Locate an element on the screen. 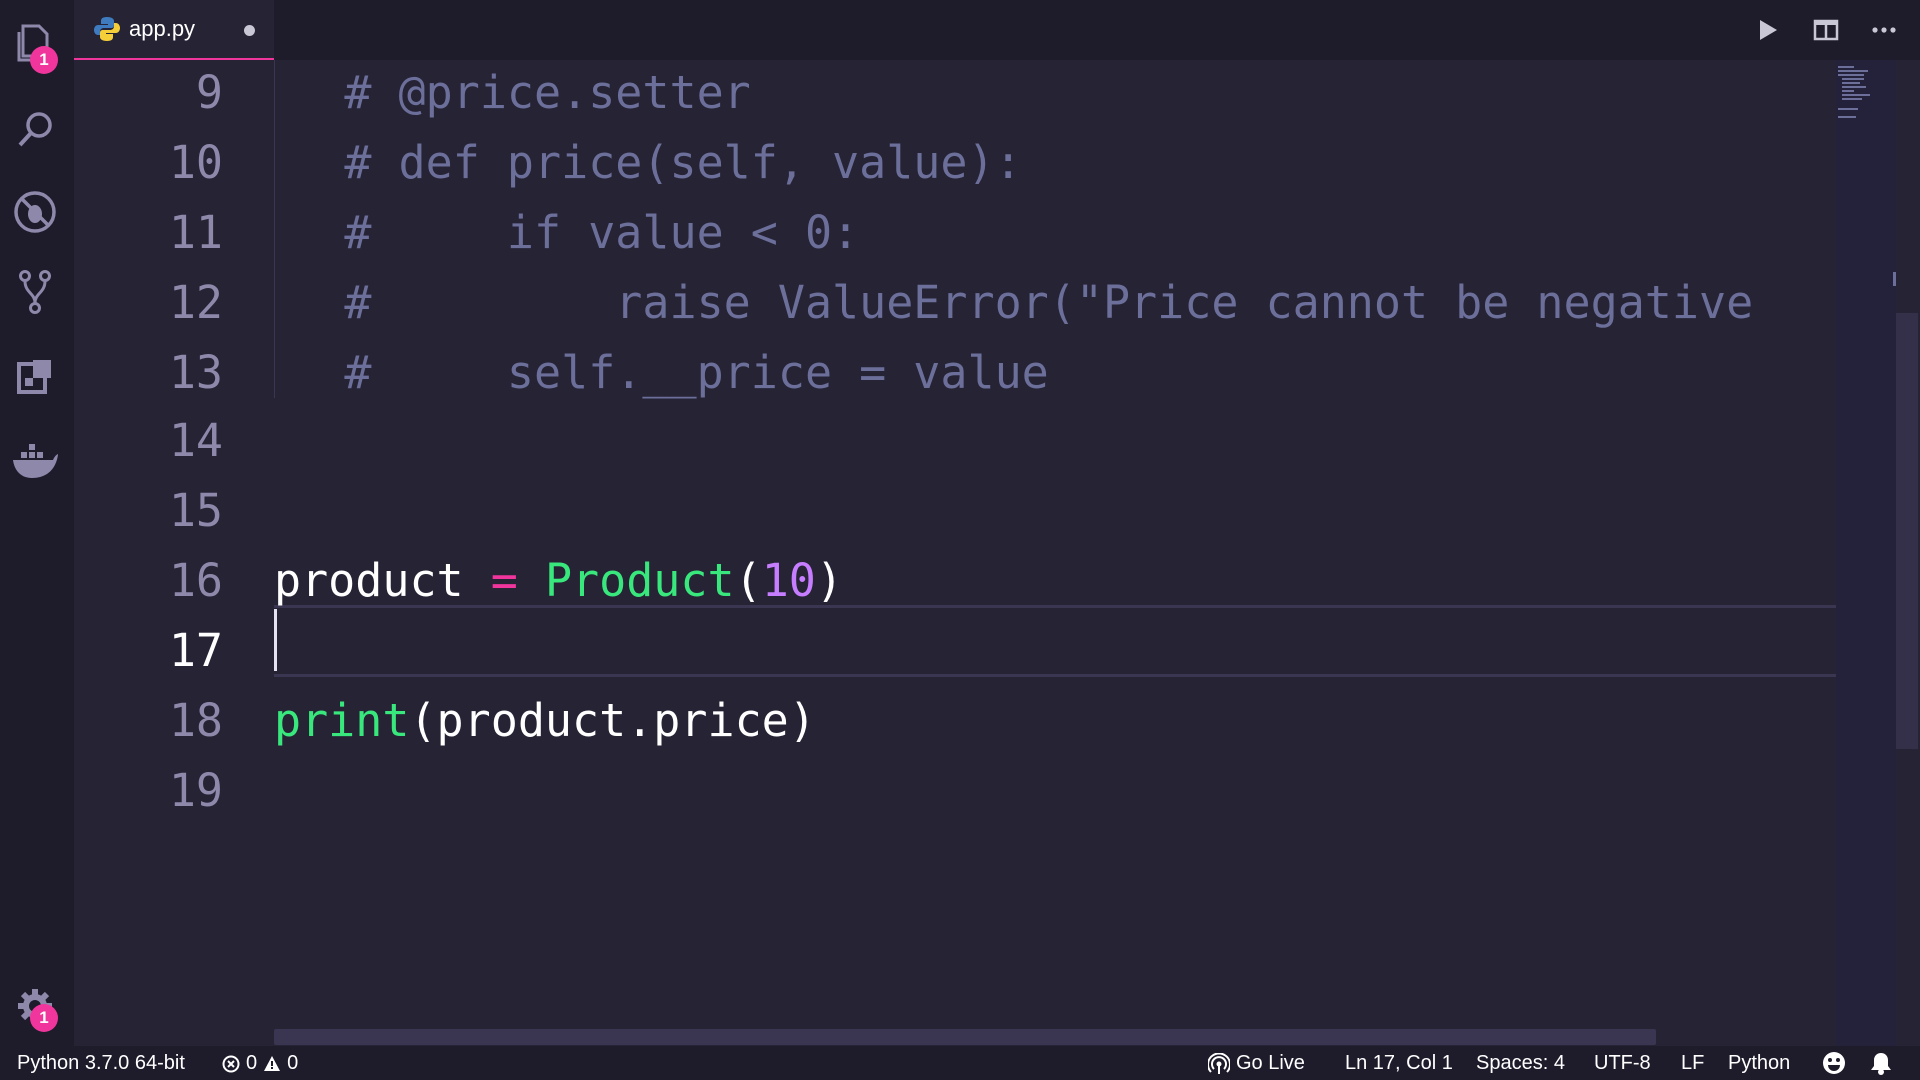 This screenshot has width=1920, height=1080. line-number: 11 is located at coordinates (195, 232).